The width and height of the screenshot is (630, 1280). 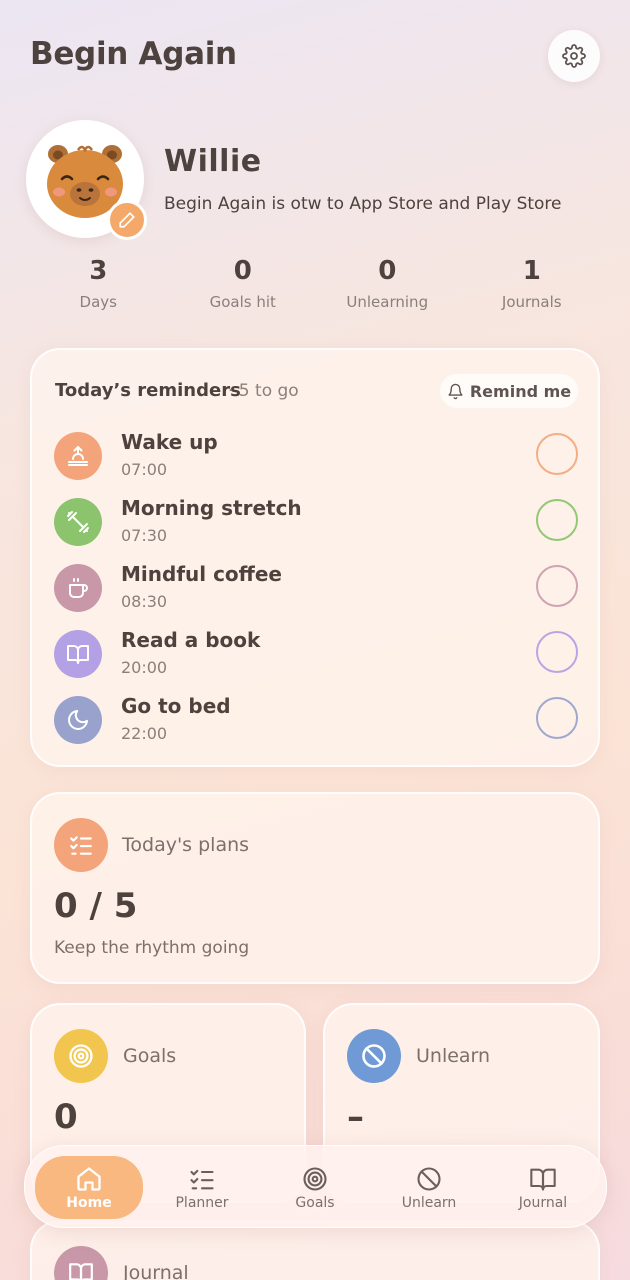 I want to click on nav-label: Home, so click(x=89, y=1202).